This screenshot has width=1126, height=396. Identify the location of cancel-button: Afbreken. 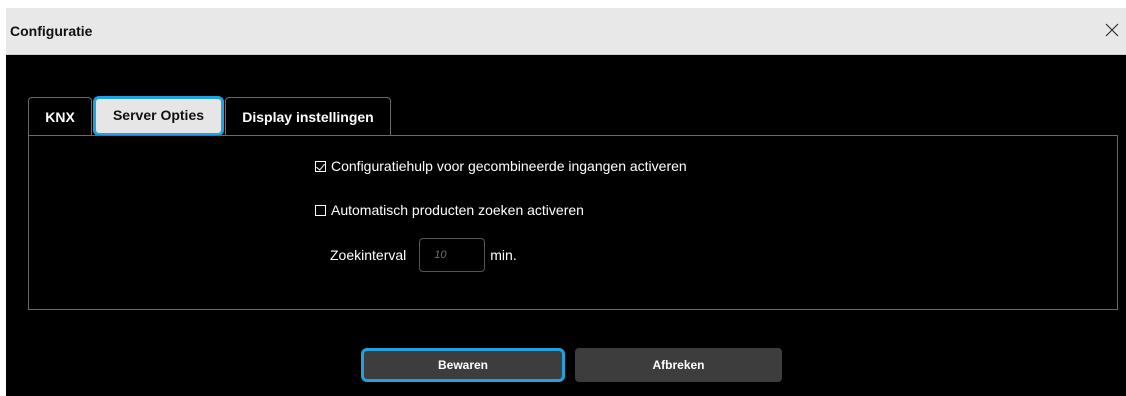
(678, 365).